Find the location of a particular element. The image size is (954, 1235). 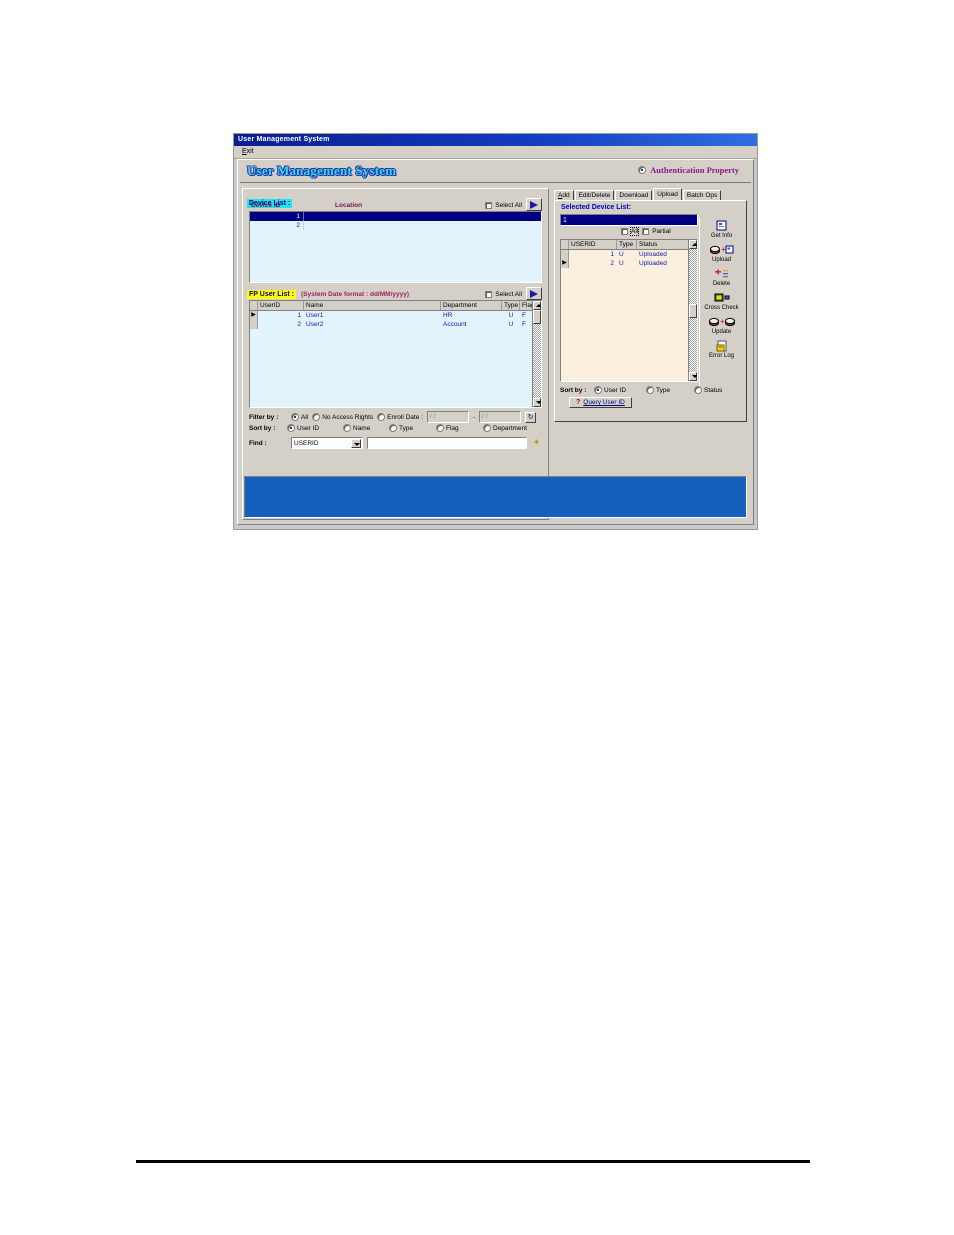

department-cell: HR is located at coordinates (448, 315).